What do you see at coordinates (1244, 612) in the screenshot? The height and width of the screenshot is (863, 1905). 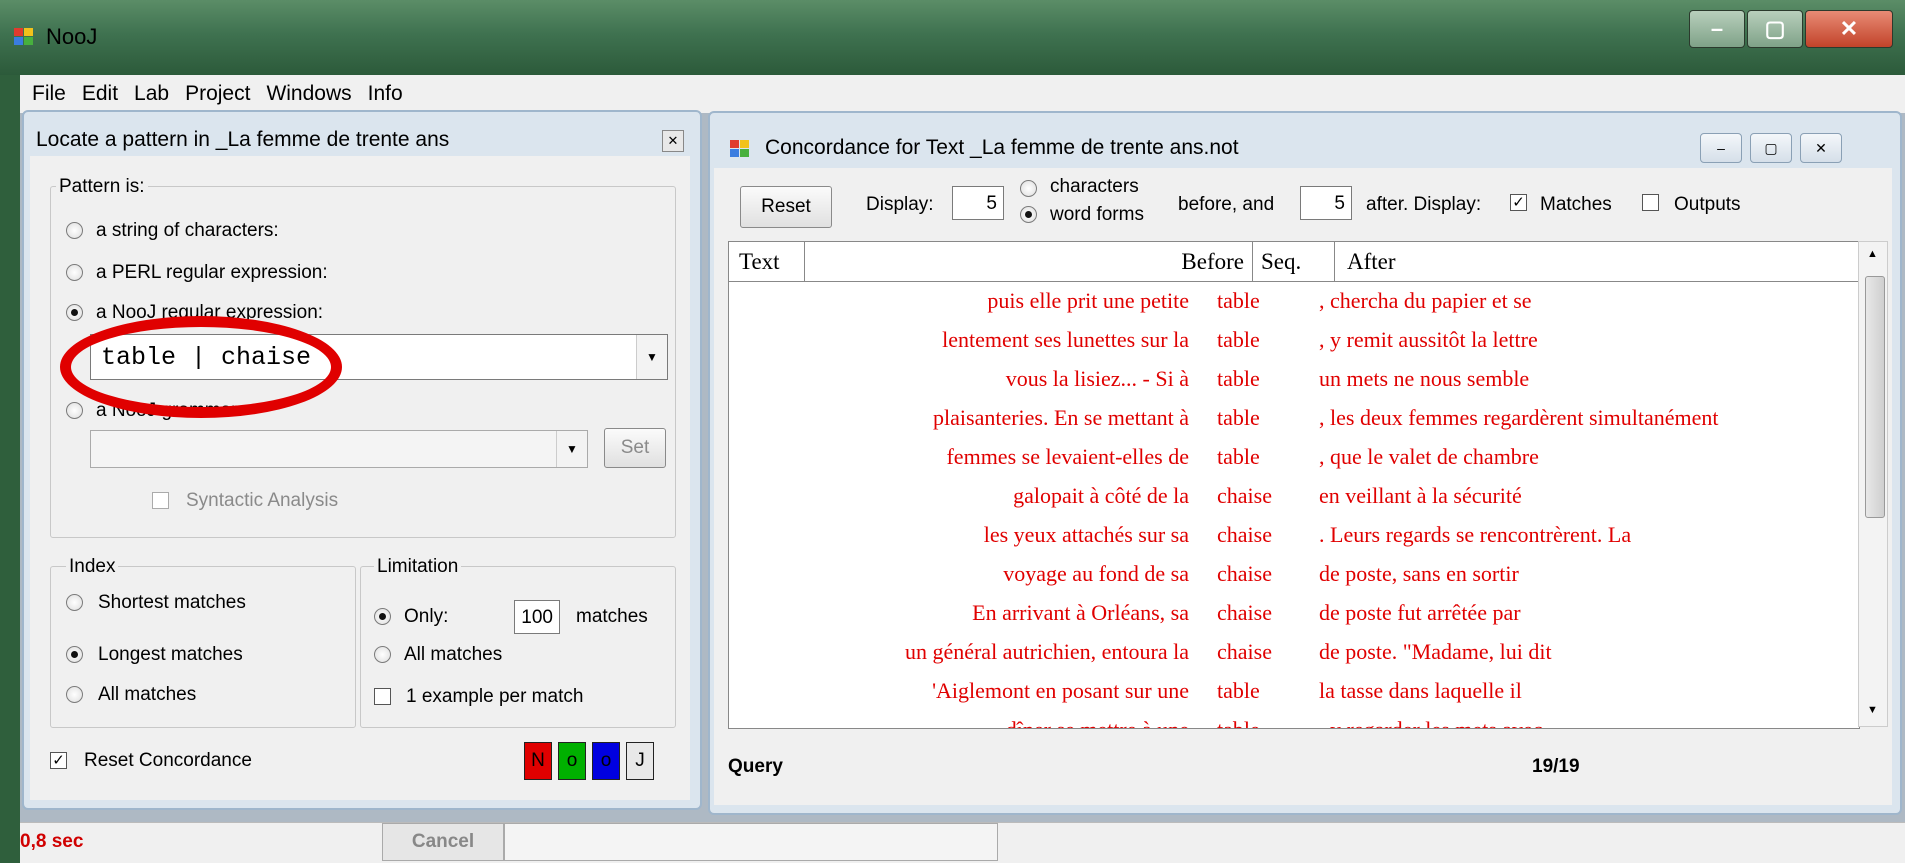 I see `seq-cell: chaise` at bounding box center [1244, 612].